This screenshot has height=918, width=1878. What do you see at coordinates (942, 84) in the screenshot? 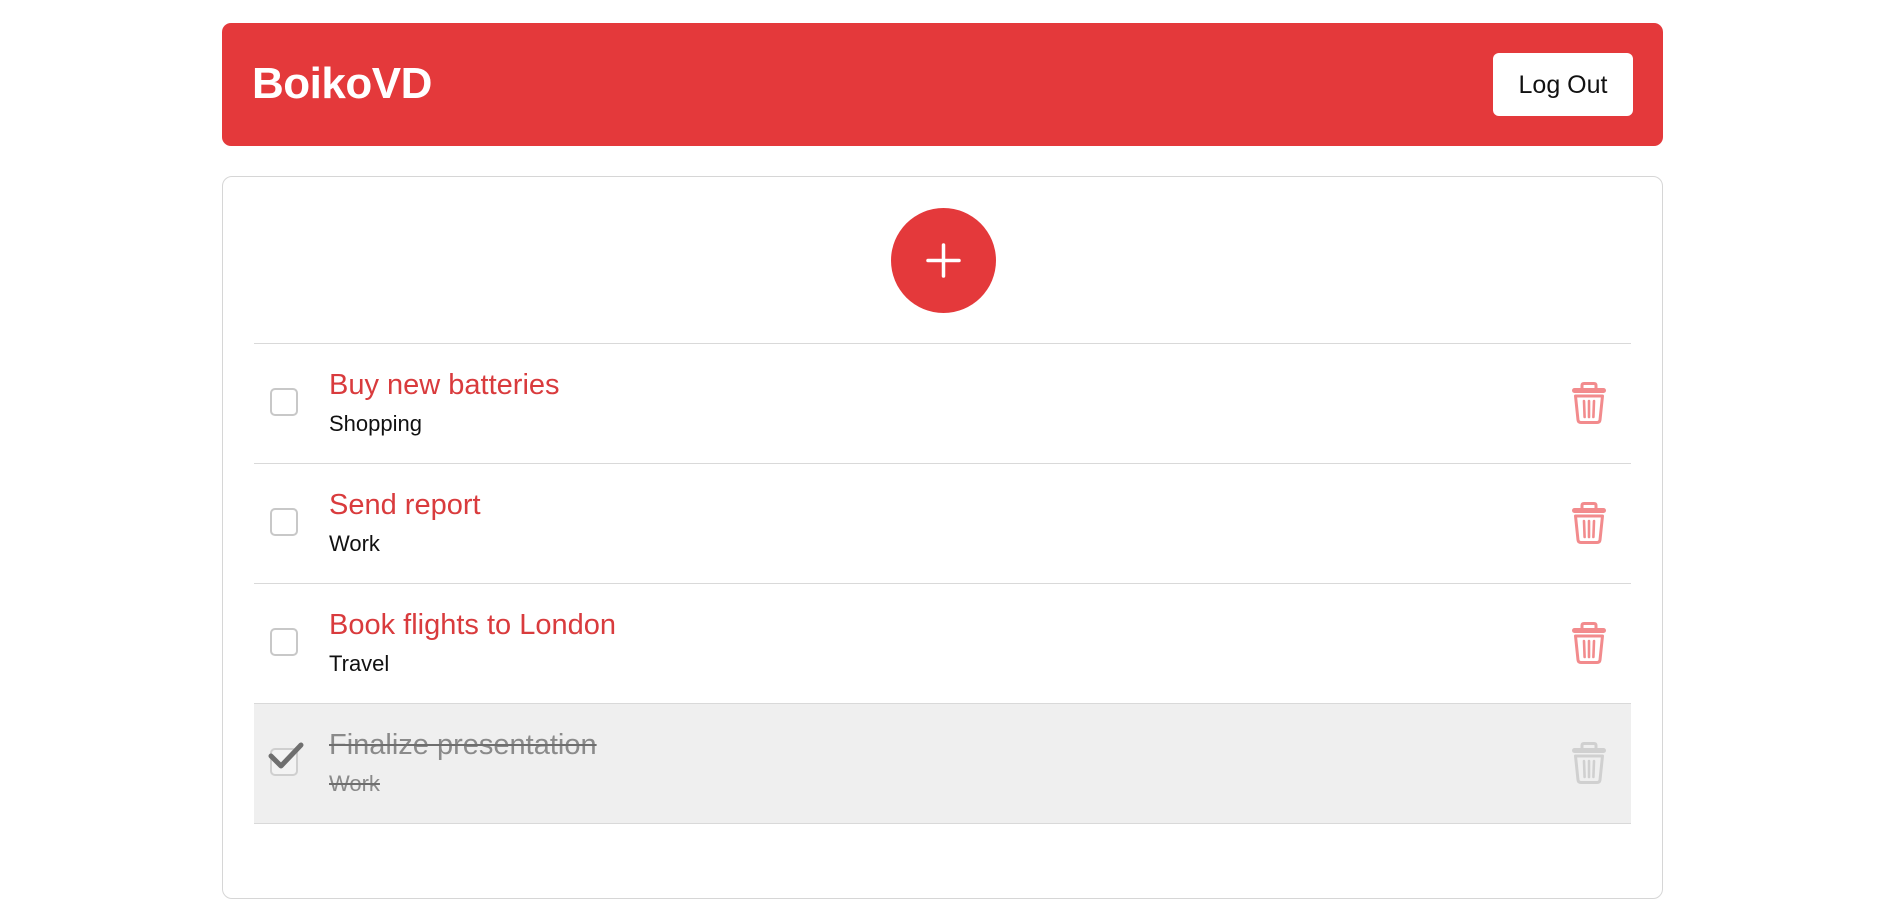
I see `app-header: BoikoVD Log Out` at bounding box center [942, 84].